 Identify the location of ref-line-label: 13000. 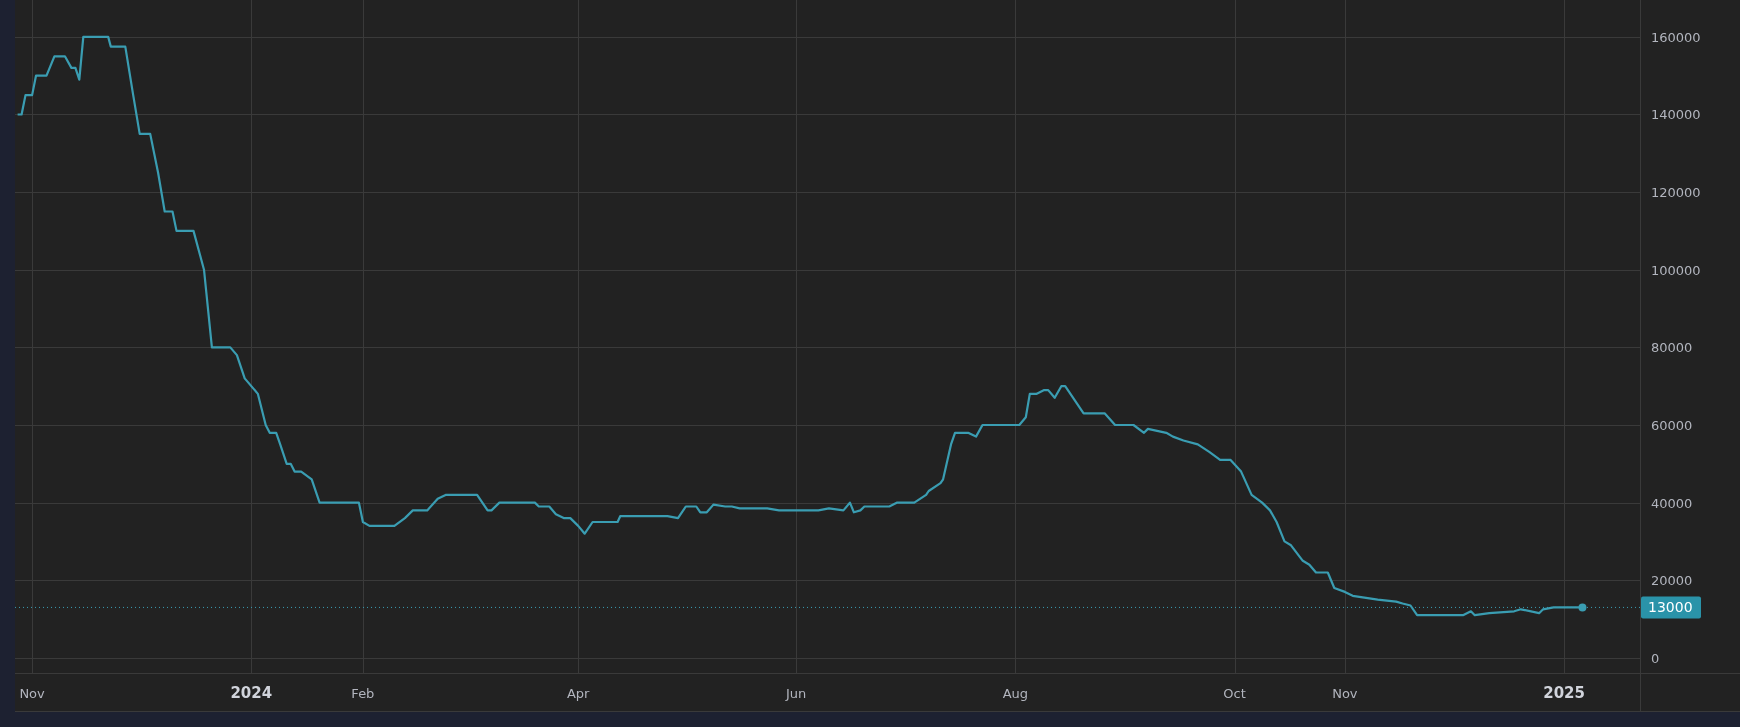
(1670, 607).